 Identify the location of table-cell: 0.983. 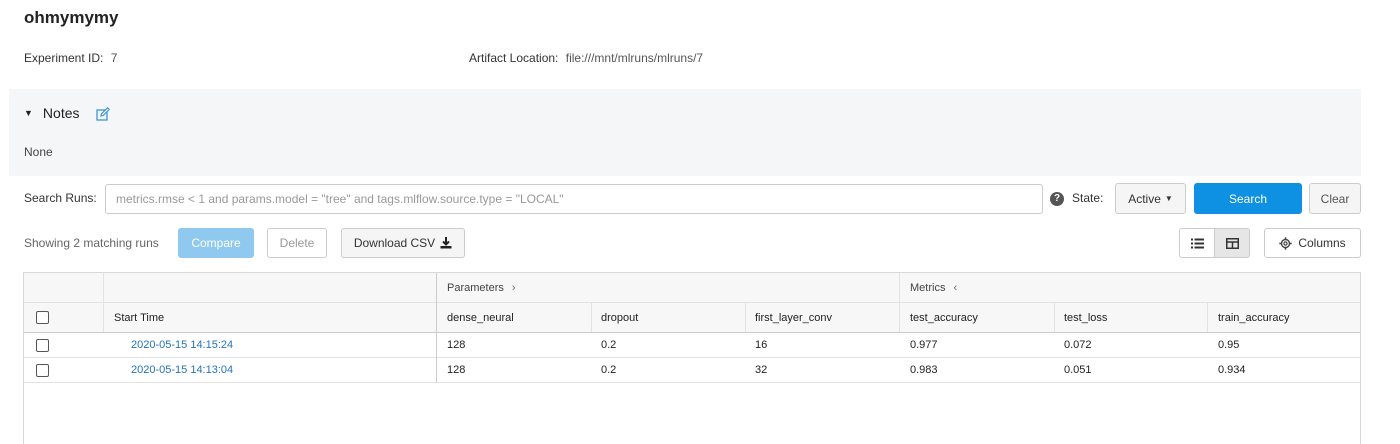
(924, 370).